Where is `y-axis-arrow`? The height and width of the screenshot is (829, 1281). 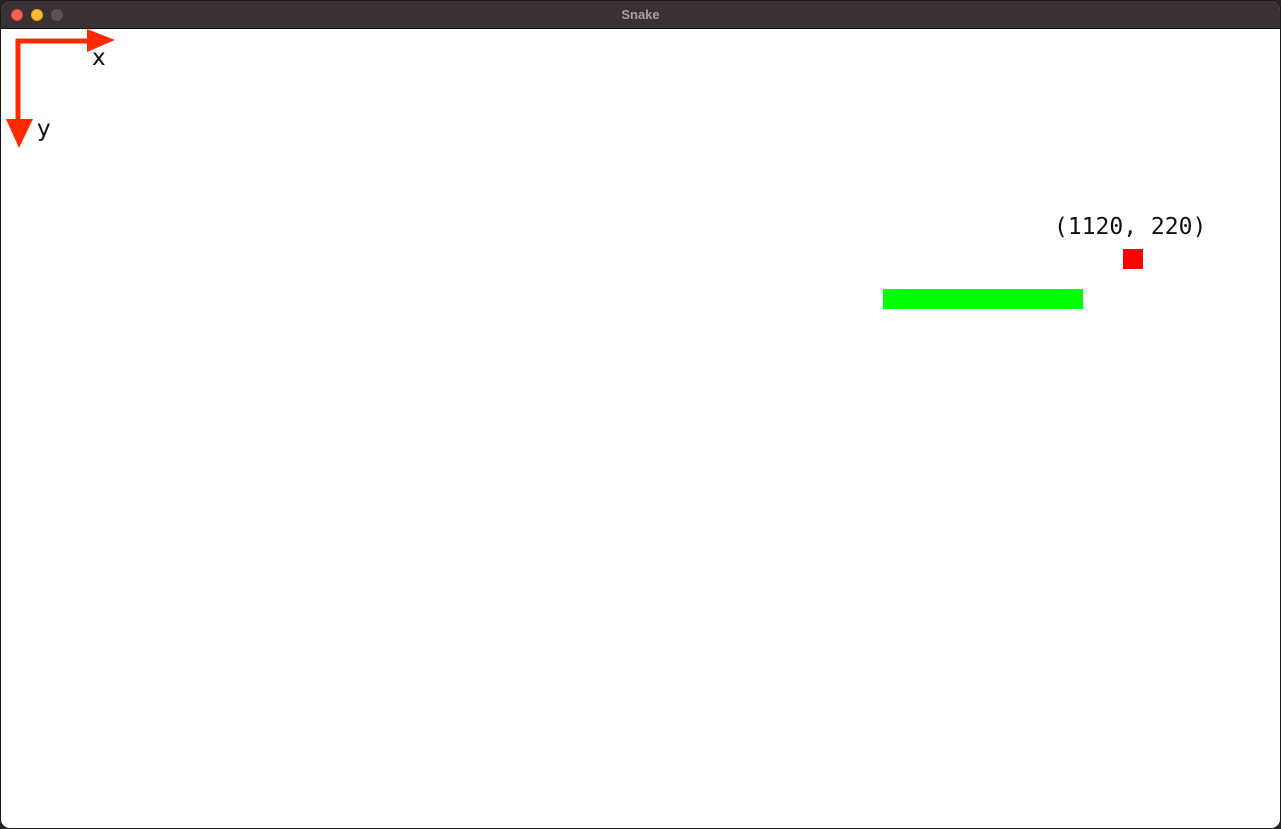 y-axis-arrow is located at coordinates (19, 93).